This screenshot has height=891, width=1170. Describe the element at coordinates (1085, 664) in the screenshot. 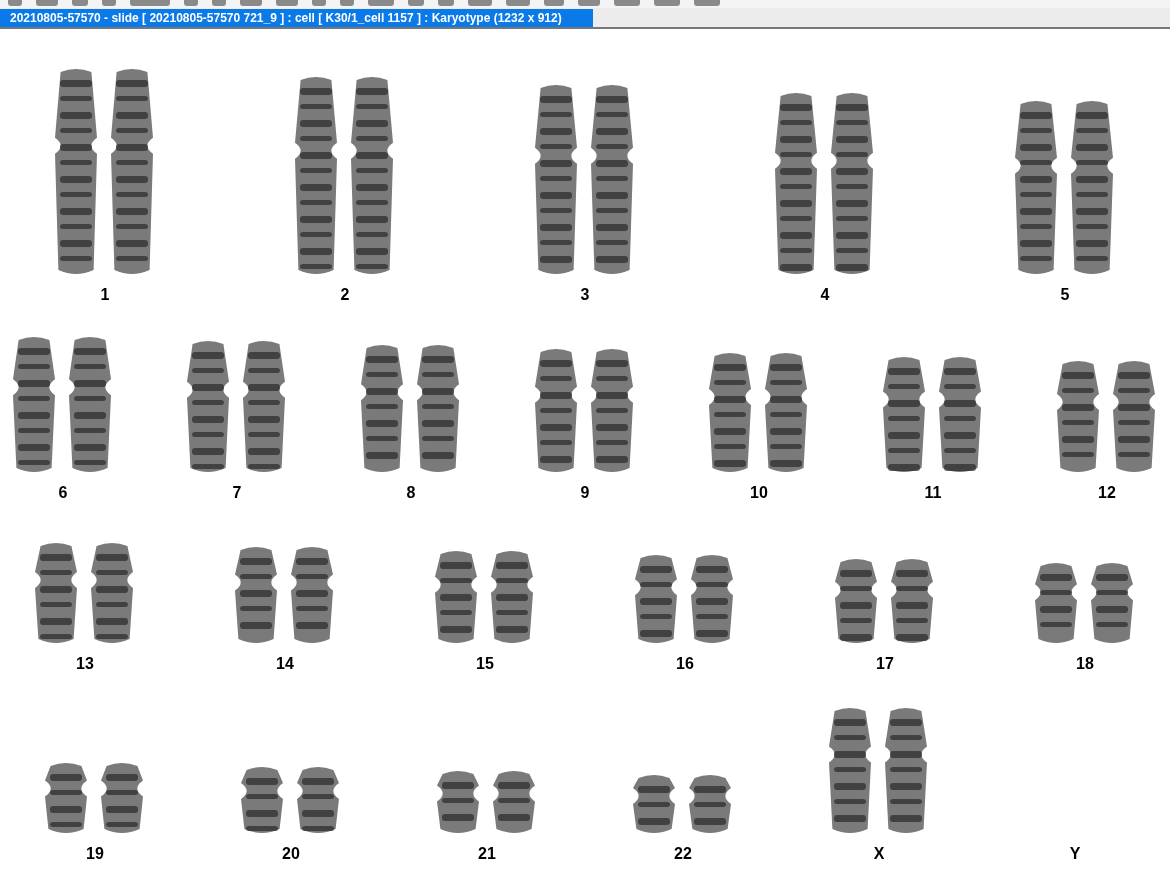

I see `chromosome-label: 18` at that location.